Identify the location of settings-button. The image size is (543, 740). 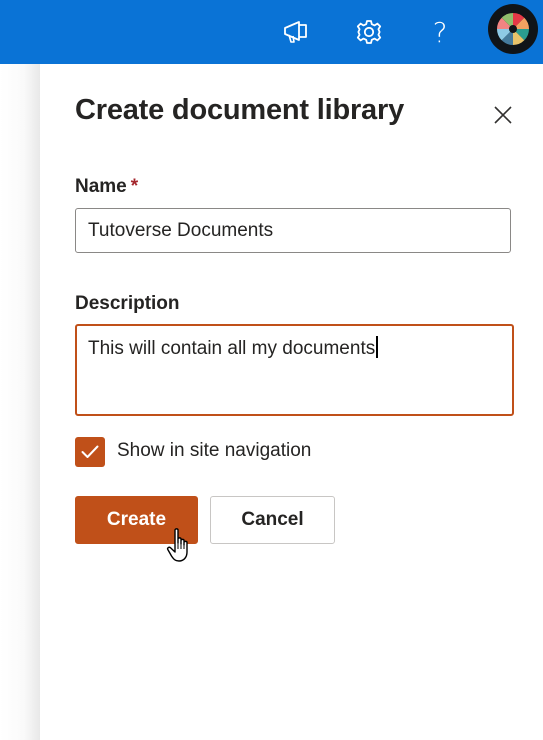
(369, 32).